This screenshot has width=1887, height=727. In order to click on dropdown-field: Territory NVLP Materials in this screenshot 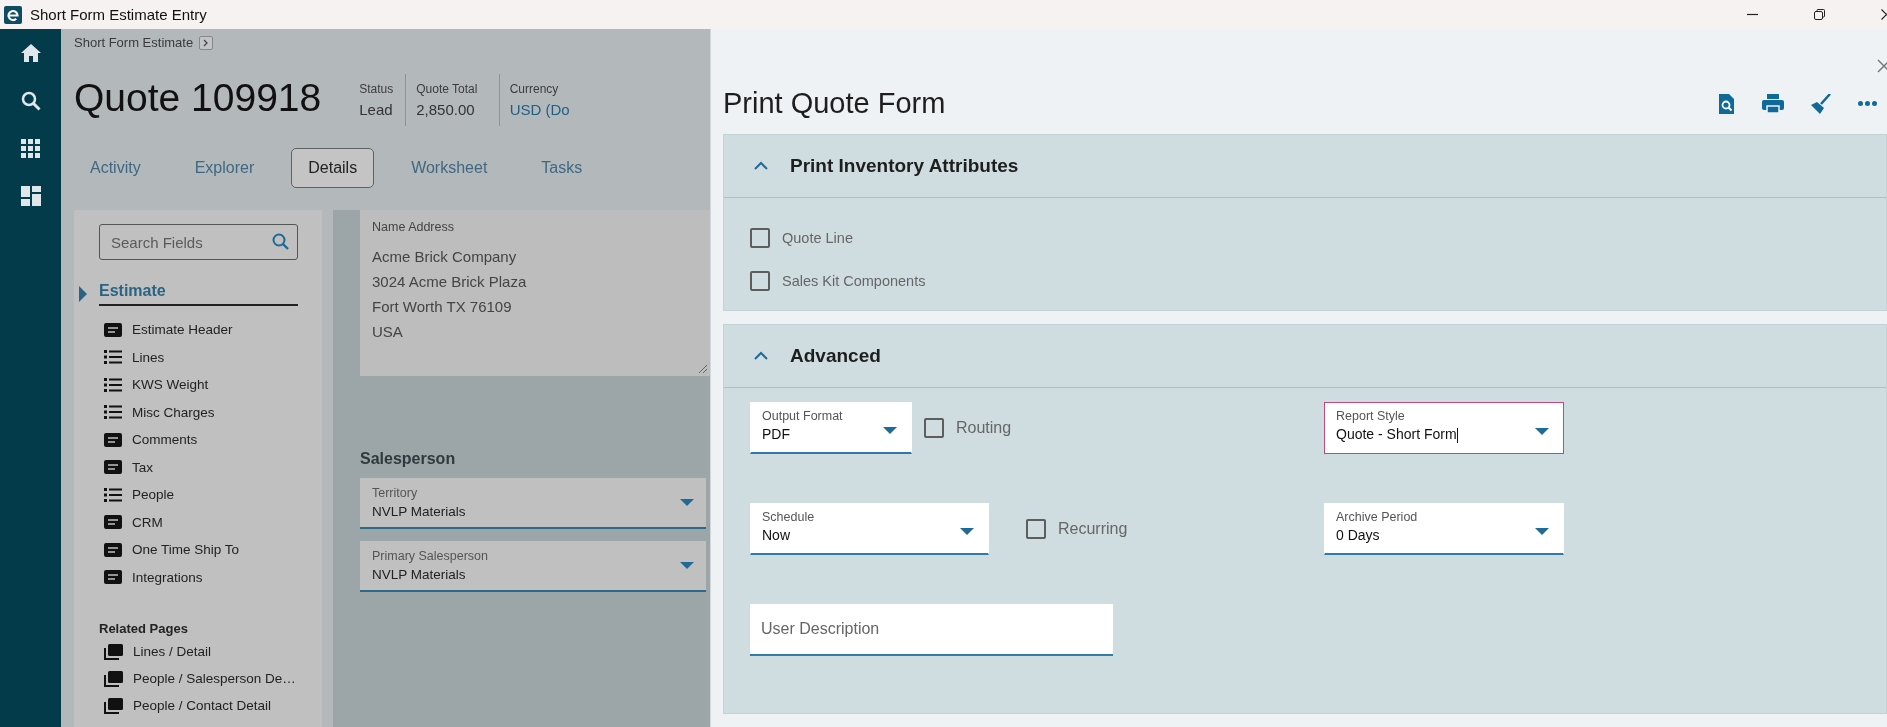, I will do `click(533, 503)`.